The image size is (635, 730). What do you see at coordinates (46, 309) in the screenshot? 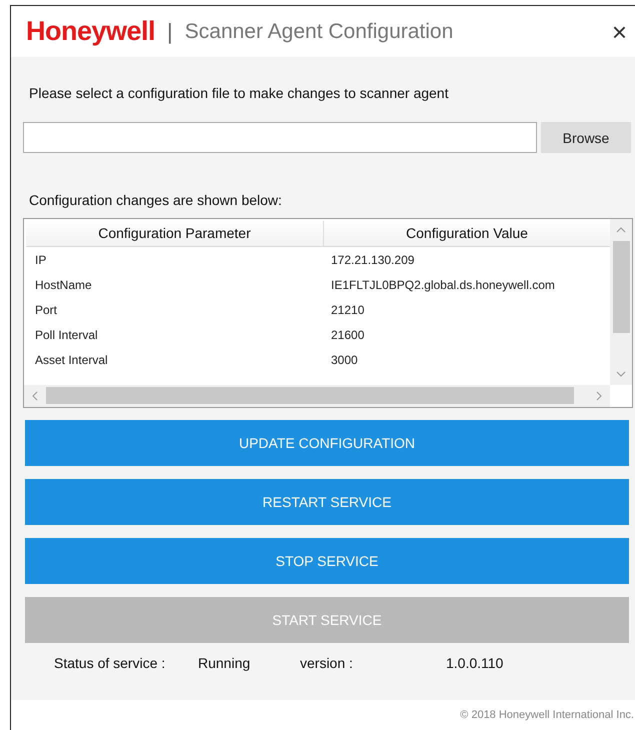
I see `parameter-cell-text: Port` at bounding box center [46, 309].